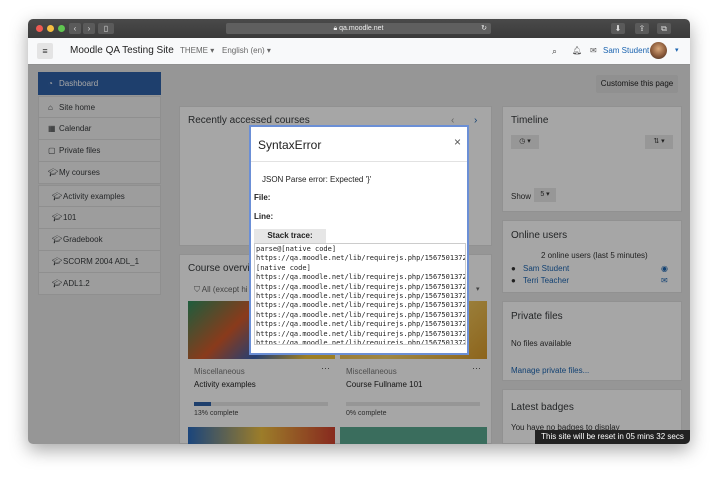 This screenshot has height=482, width=718. Describe the element at coordinates (361, 28) in the screenshot. I see `address-text: qa.moodle.net` at that location.